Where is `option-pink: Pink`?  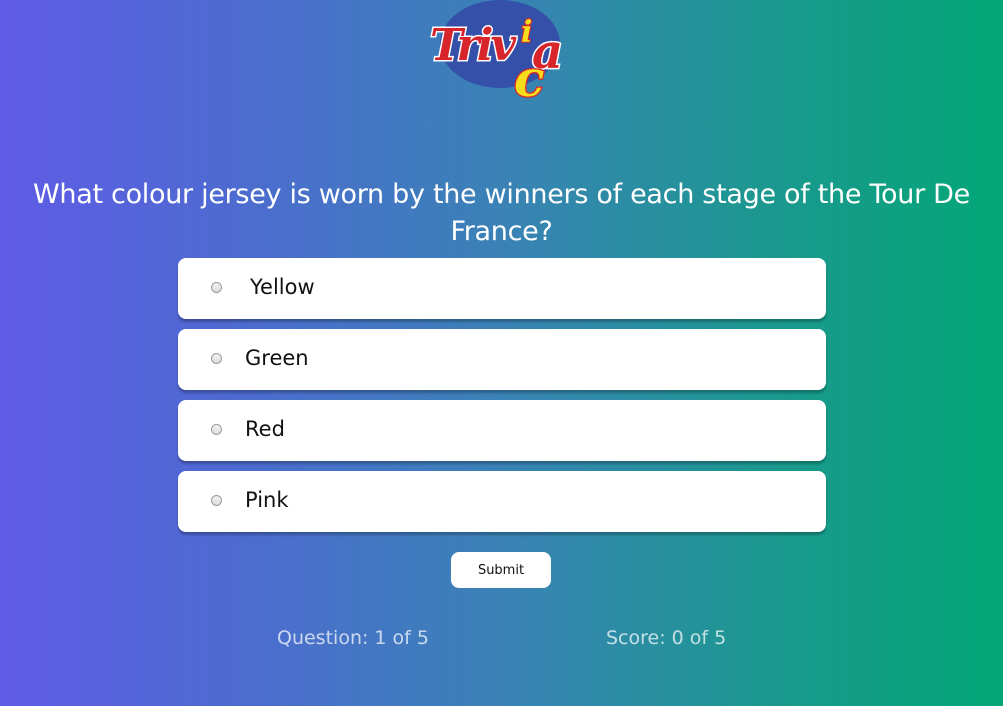
option-pink: Pink is located at coordinates (502, 501).